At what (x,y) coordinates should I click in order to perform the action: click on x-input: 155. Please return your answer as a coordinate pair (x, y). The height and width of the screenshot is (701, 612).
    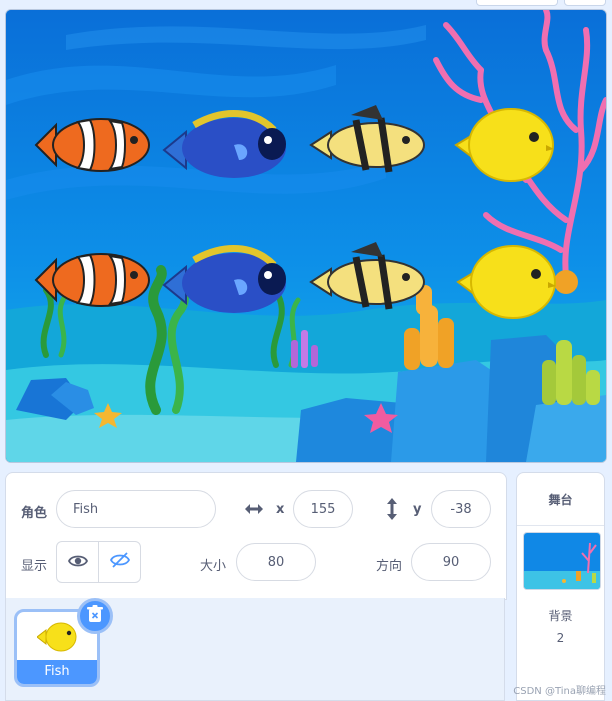
    Looking at the image, I should click on (323, 509).